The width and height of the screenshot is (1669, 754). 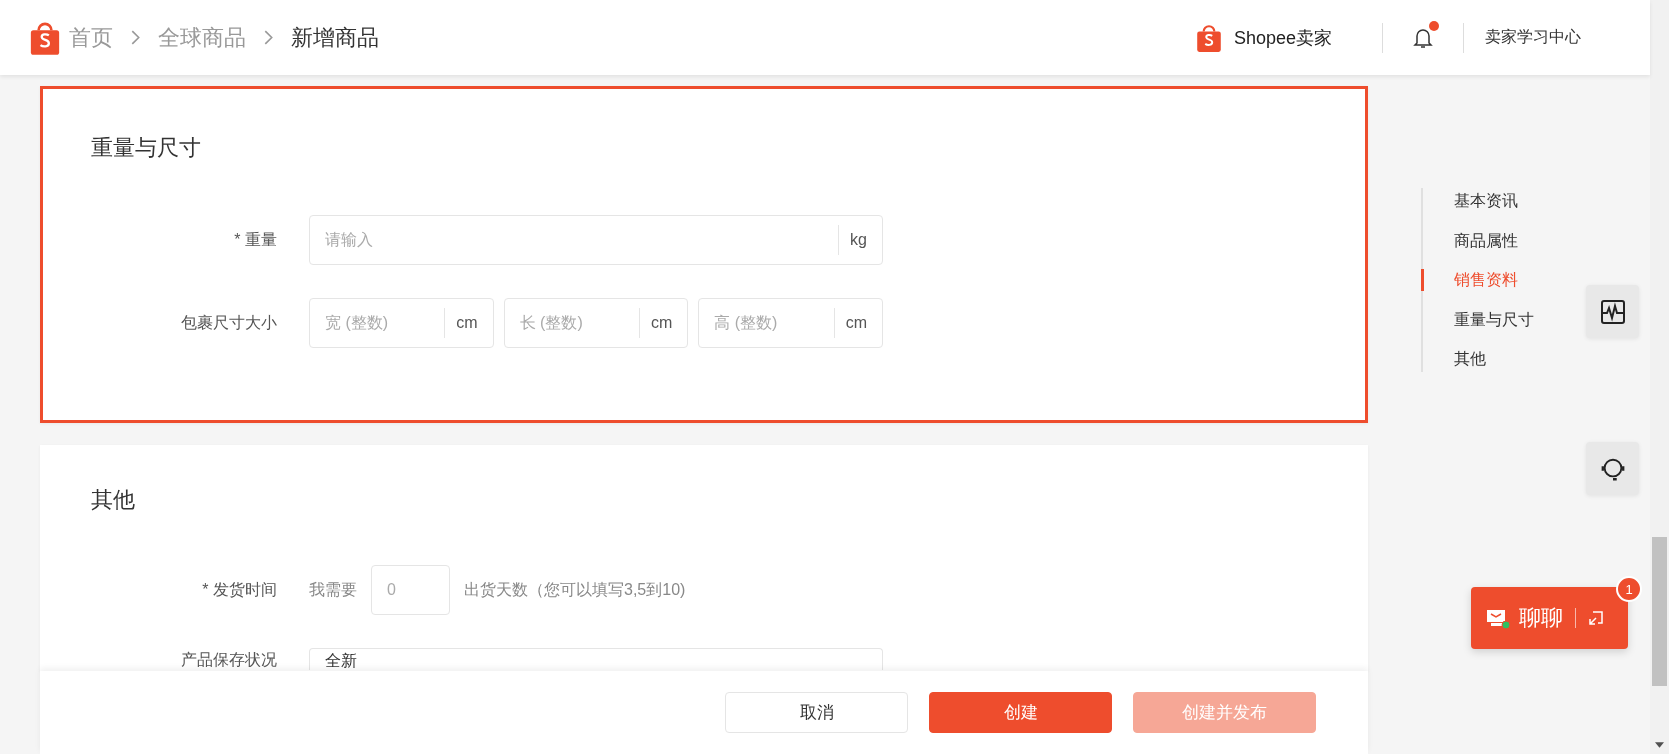 What do you see at coordinates (146, 148) in the screenshot?
I see `section-title: 重量与尺寸` at bounding box center [146, 148].